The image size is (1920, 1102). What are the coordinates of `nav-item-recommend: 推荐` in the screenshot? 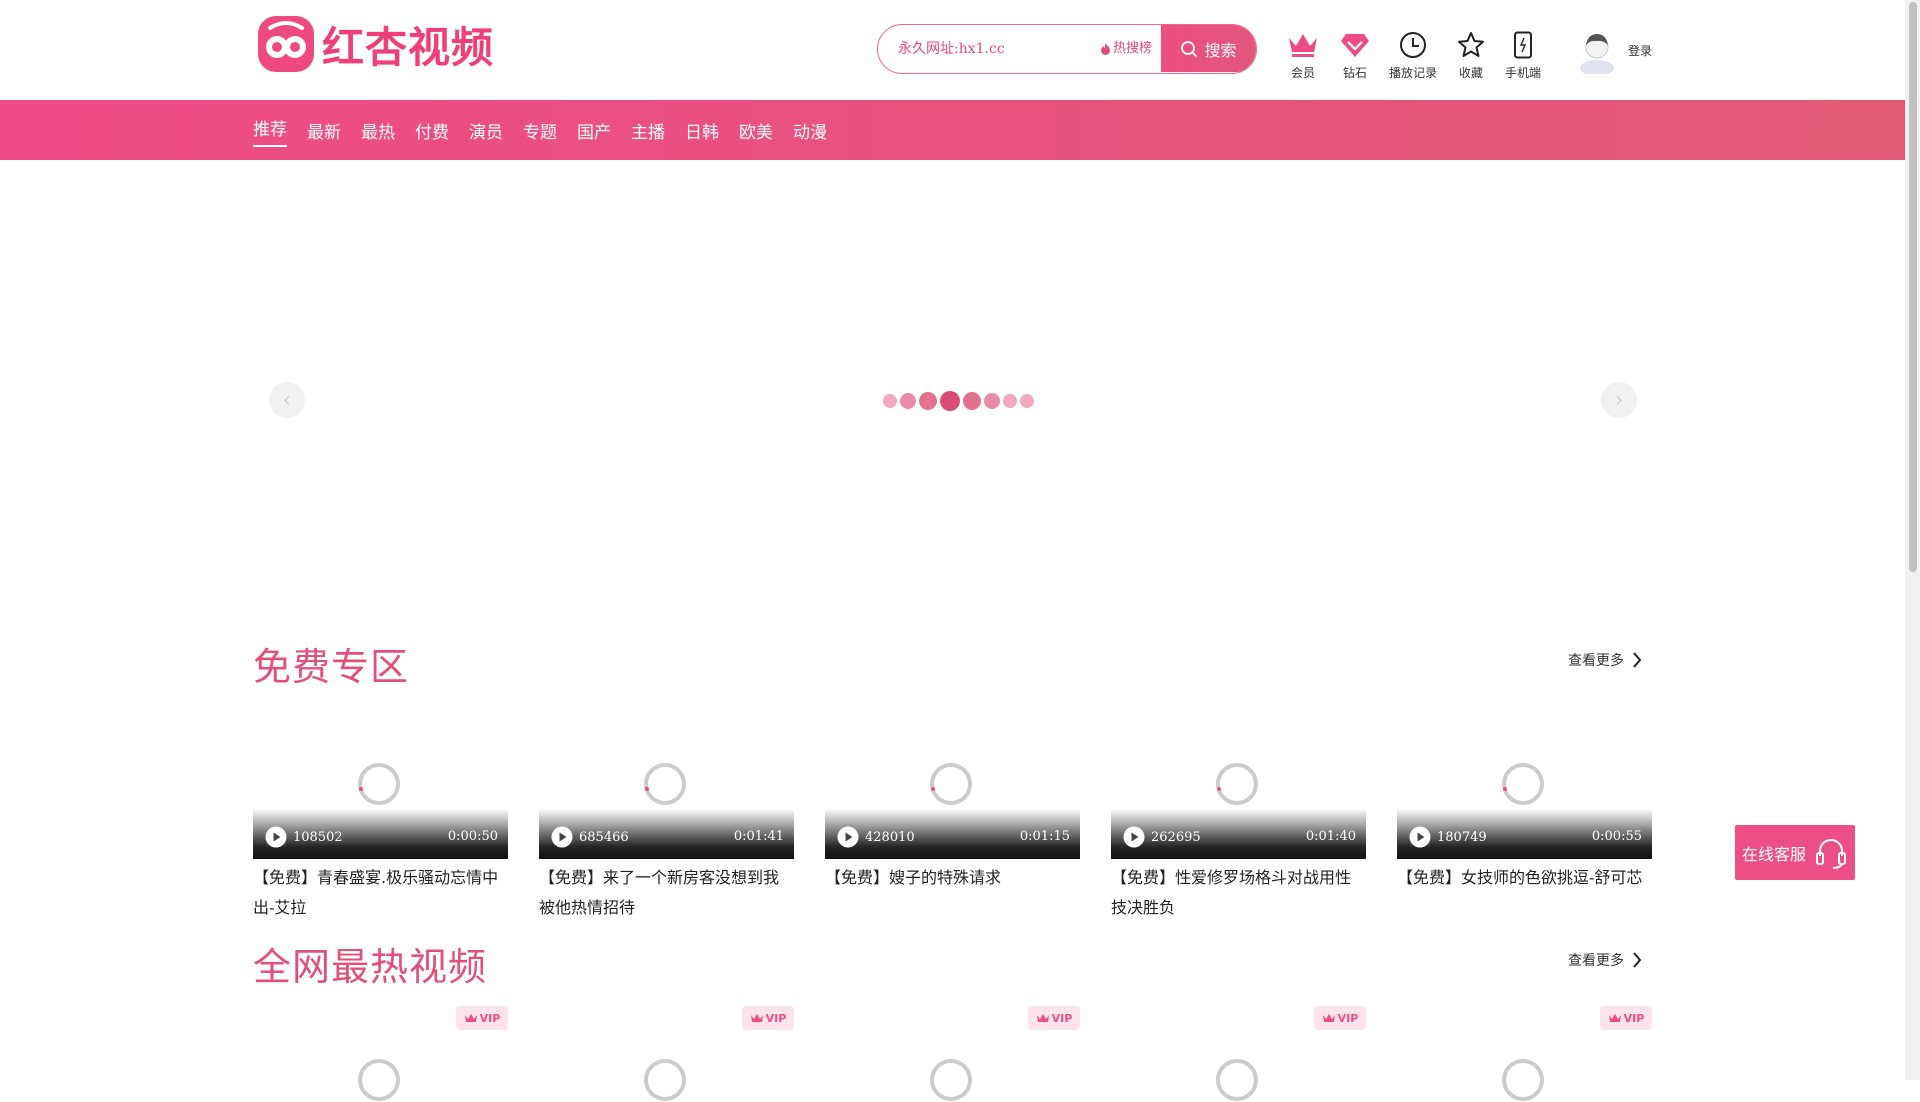 It's located at (270, 129).